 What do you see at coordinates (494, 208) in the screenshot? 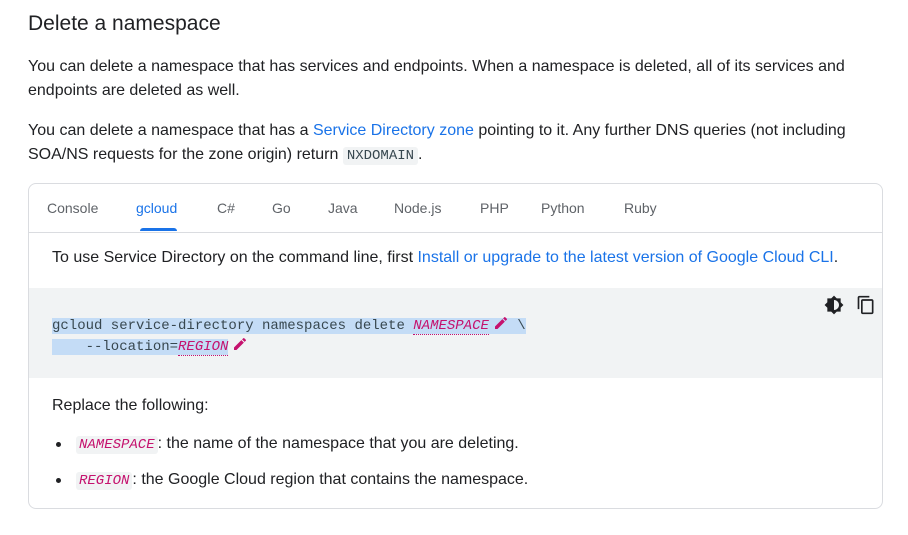
I see `tab-php: PHP` at bounding box center [494, 208].